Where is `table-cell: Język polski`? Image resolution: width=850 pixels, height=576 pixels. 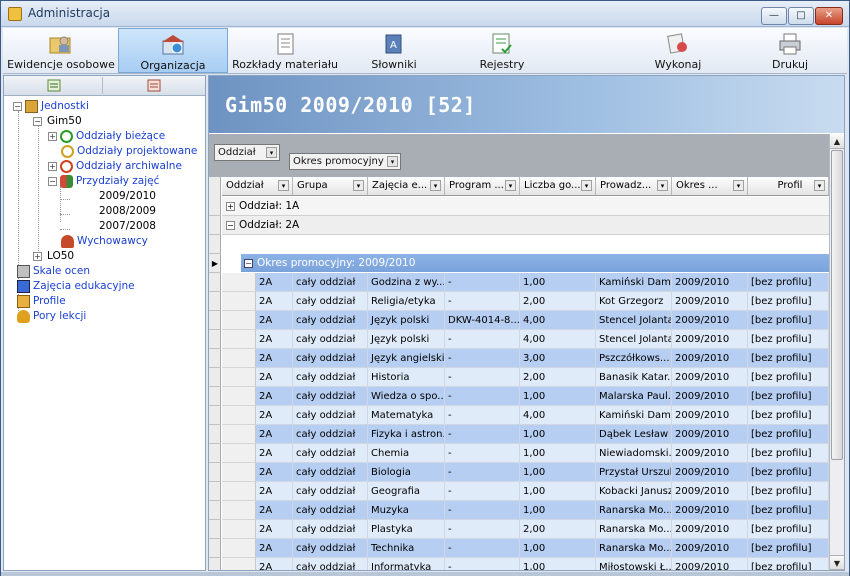
table-cell: Język polski is located at coordinates (406, 320).